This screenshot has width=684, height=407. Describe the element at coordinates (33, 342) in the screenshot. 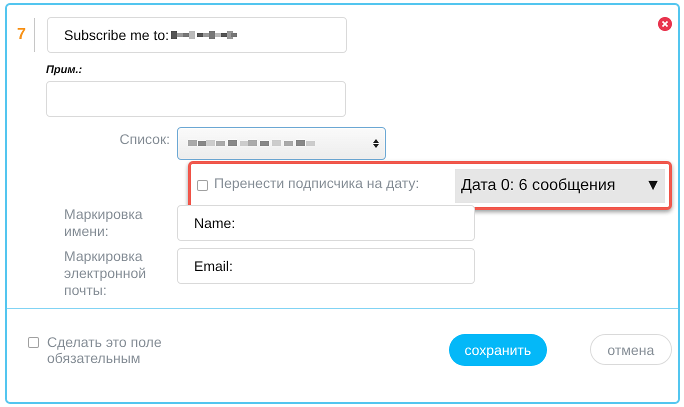

I see `required-checkbox` at that location.